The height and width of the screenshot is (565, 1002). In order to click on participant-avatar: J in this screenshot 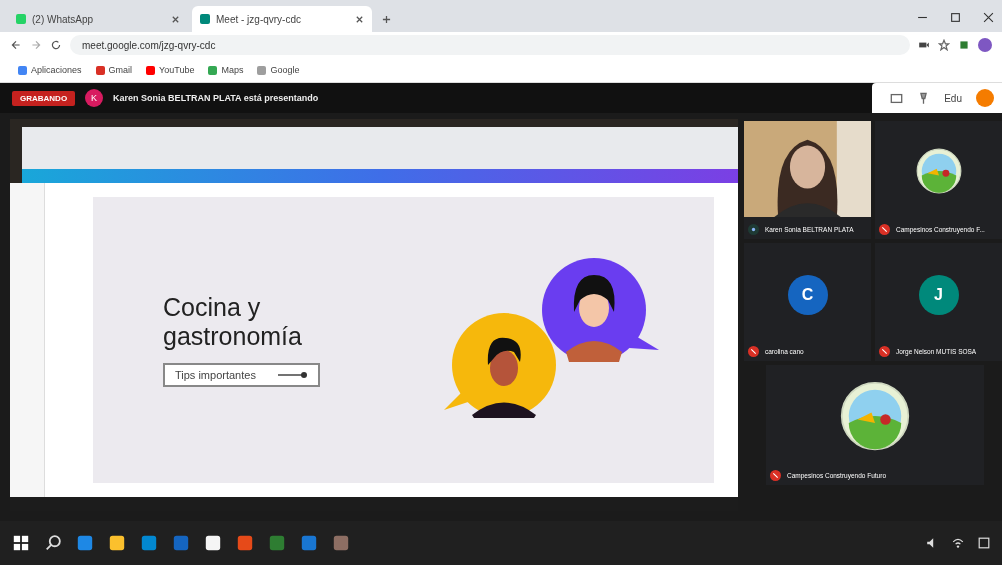, I will do `click(938, 295)`.